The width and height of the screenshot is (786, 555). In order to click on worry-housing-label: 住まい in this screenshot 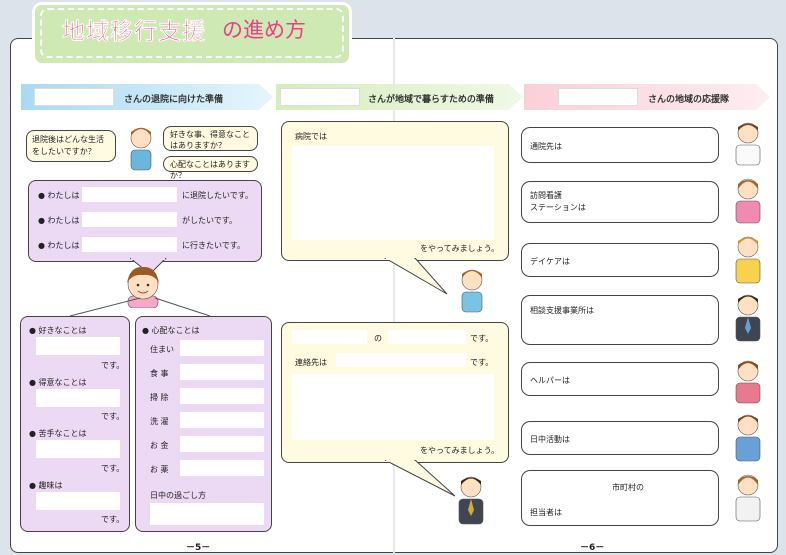, I will do `click(162, 349)`.